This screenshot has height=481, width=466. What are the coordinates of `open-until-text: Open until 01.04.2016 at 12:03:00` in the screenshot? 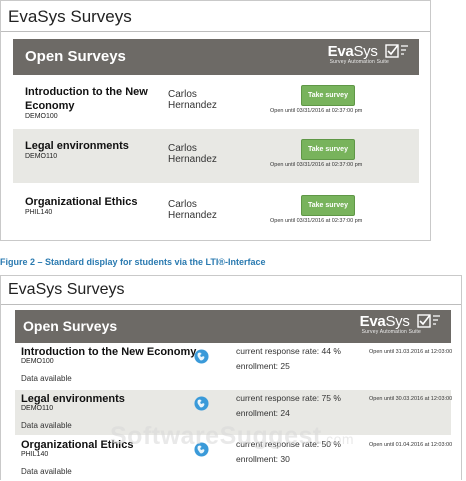 It's located at (411, 445).